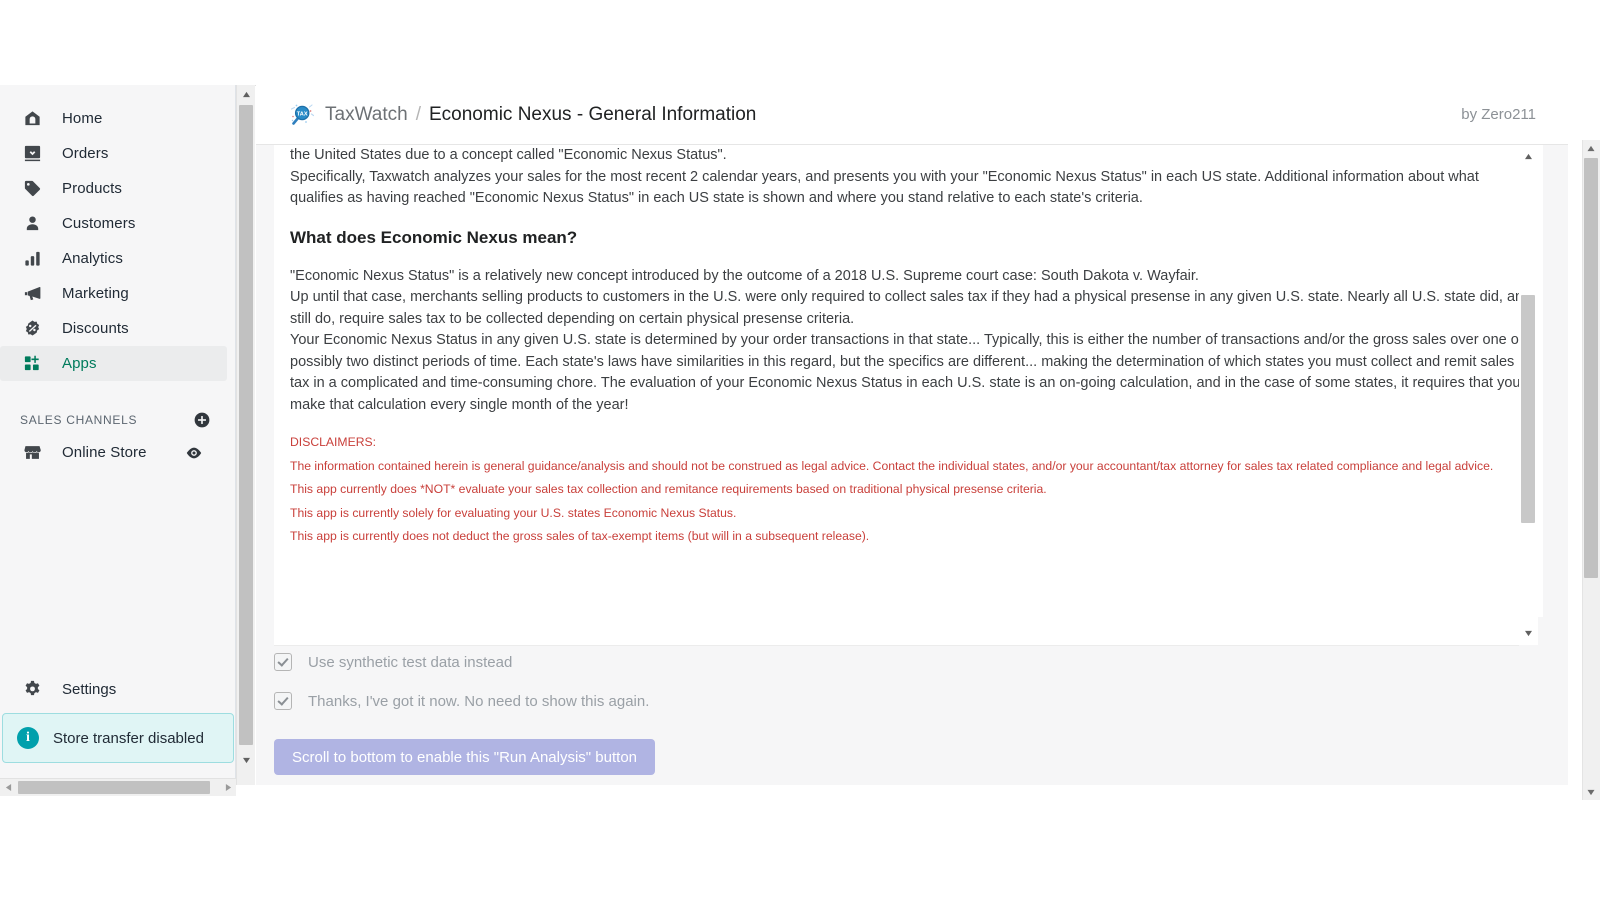 This screenshot has width=1600, height=900. I want to click on text-region-bottom-spacer, so click(896, 631).